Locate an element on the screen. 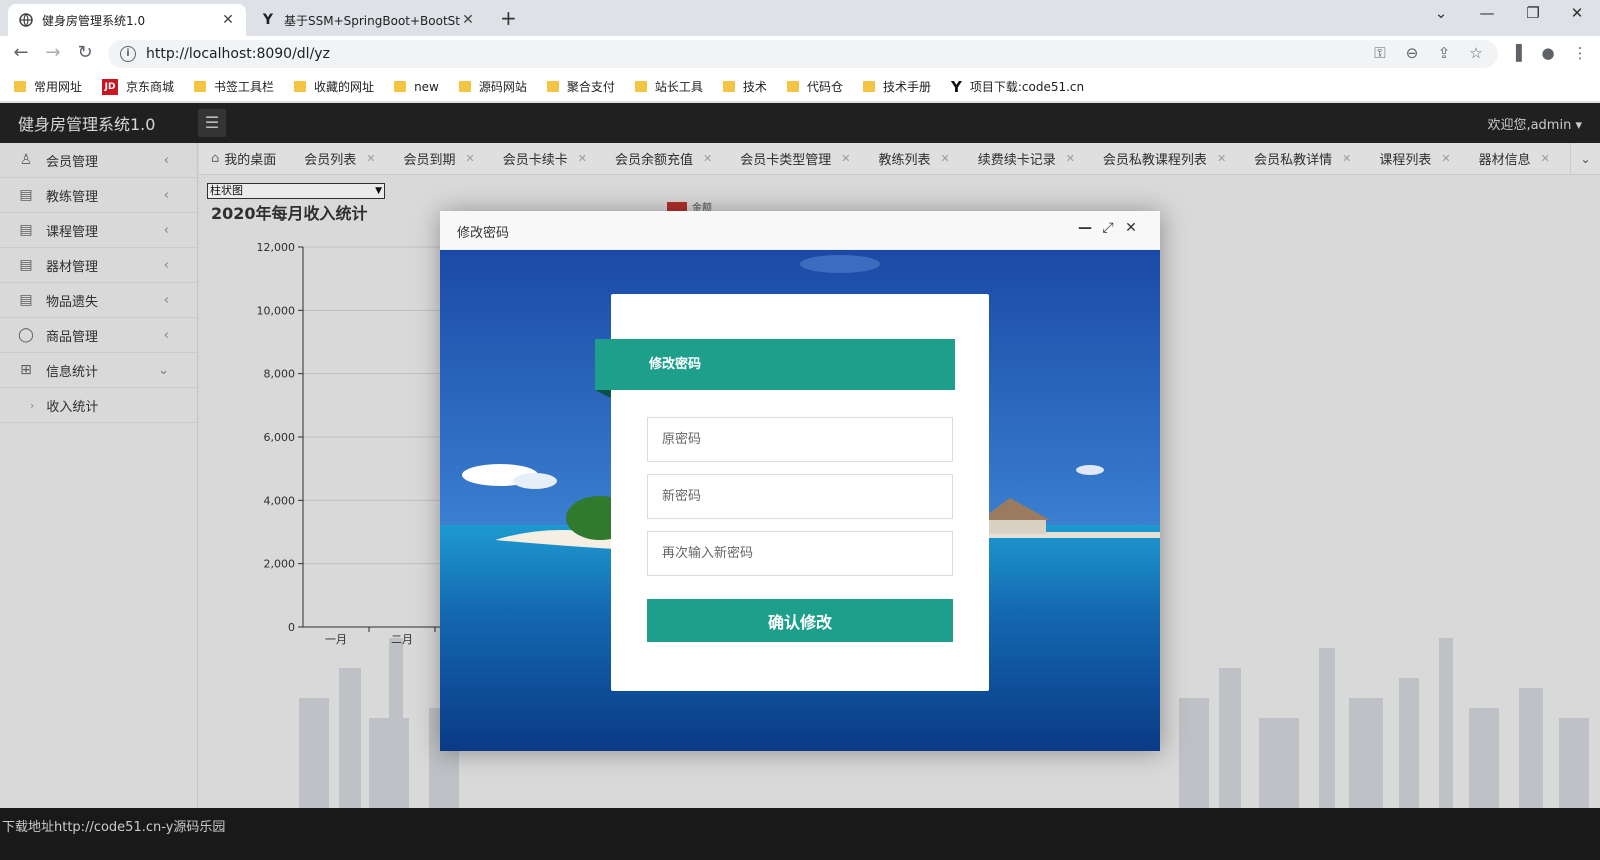  jd-logo-icon: JD is located at coordinates (110, 86).